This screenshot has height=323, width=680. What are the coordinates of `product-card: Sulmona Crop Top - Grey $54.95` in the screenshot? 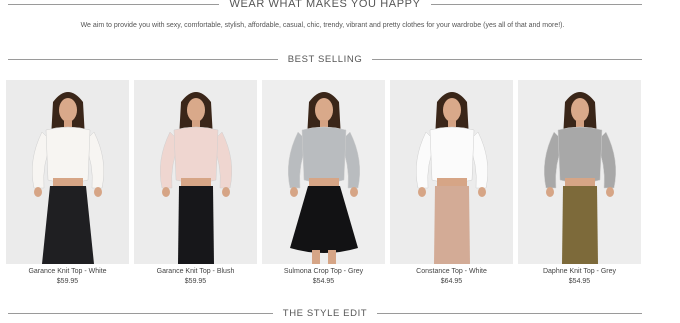 It's located at (323, 182).